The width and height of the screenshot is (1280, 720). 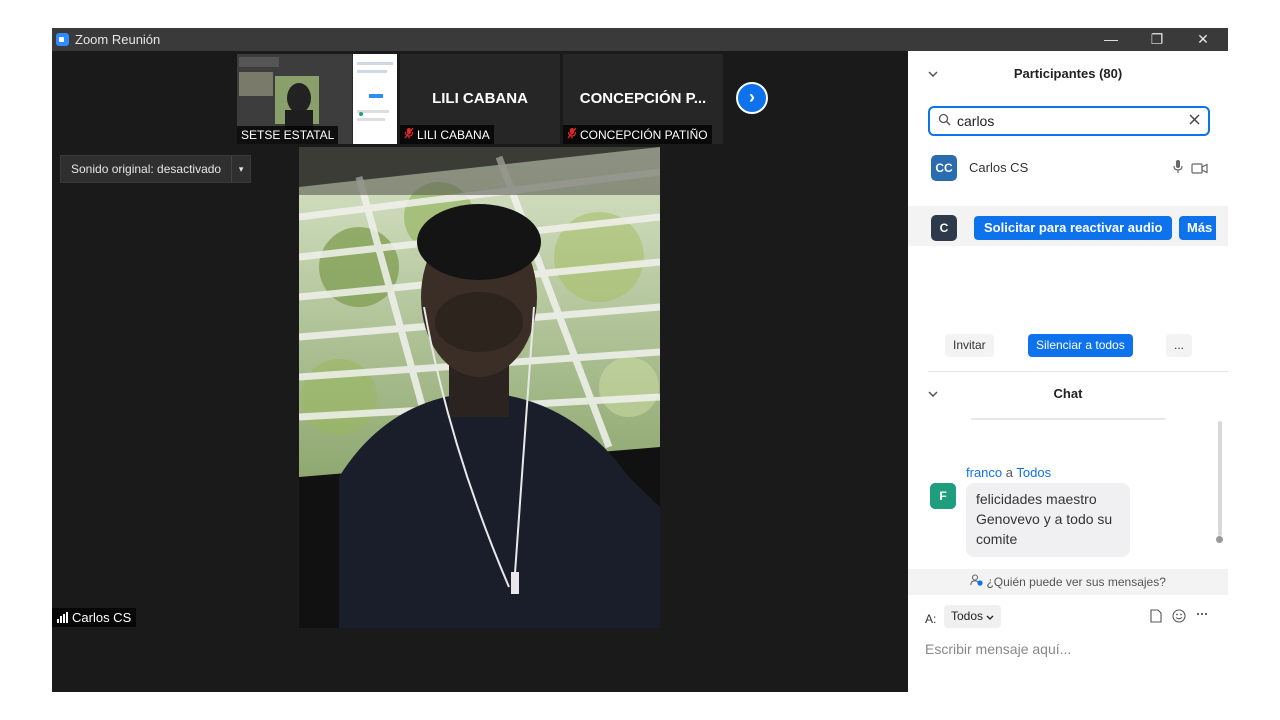 What do you see at coordinates (1202, 615) in the screenshot?
I see `more-options-icon` at bounding box center [1202, 615].